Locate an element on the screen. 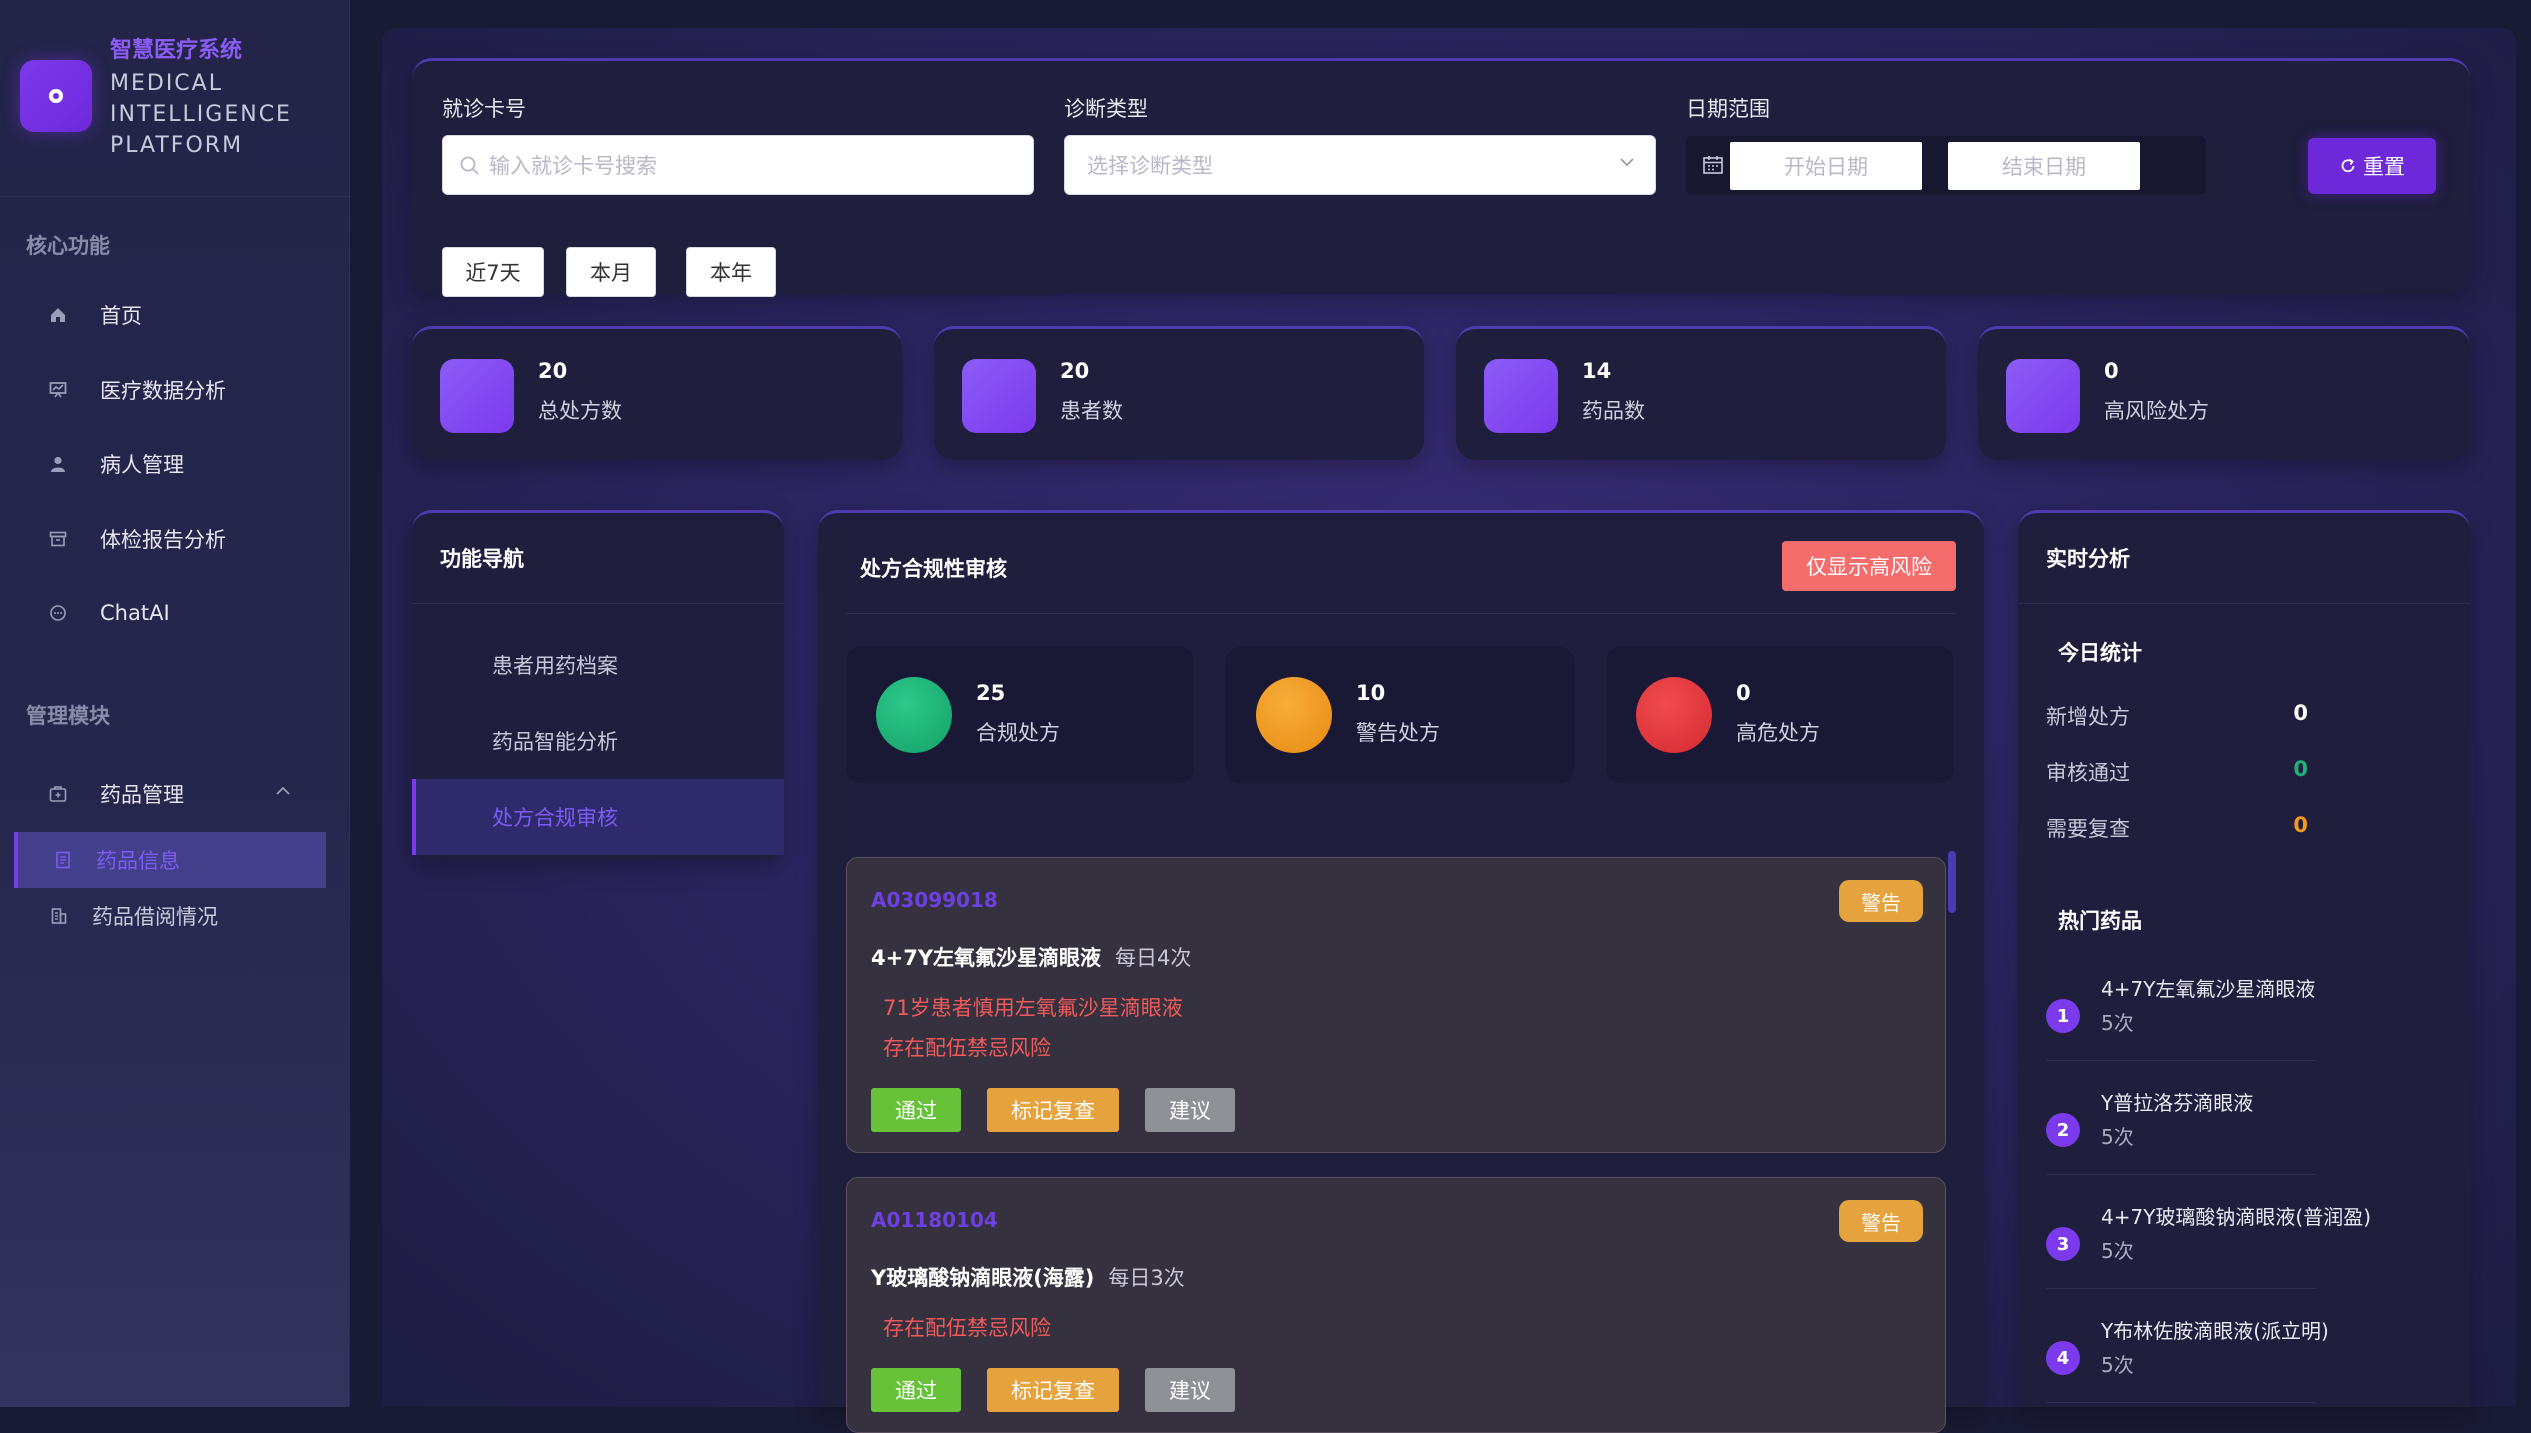 The width and height of the screenshot is (2531, 1433). start-date-placeholder: 开始日期 is located at coordinates (1826, 167).